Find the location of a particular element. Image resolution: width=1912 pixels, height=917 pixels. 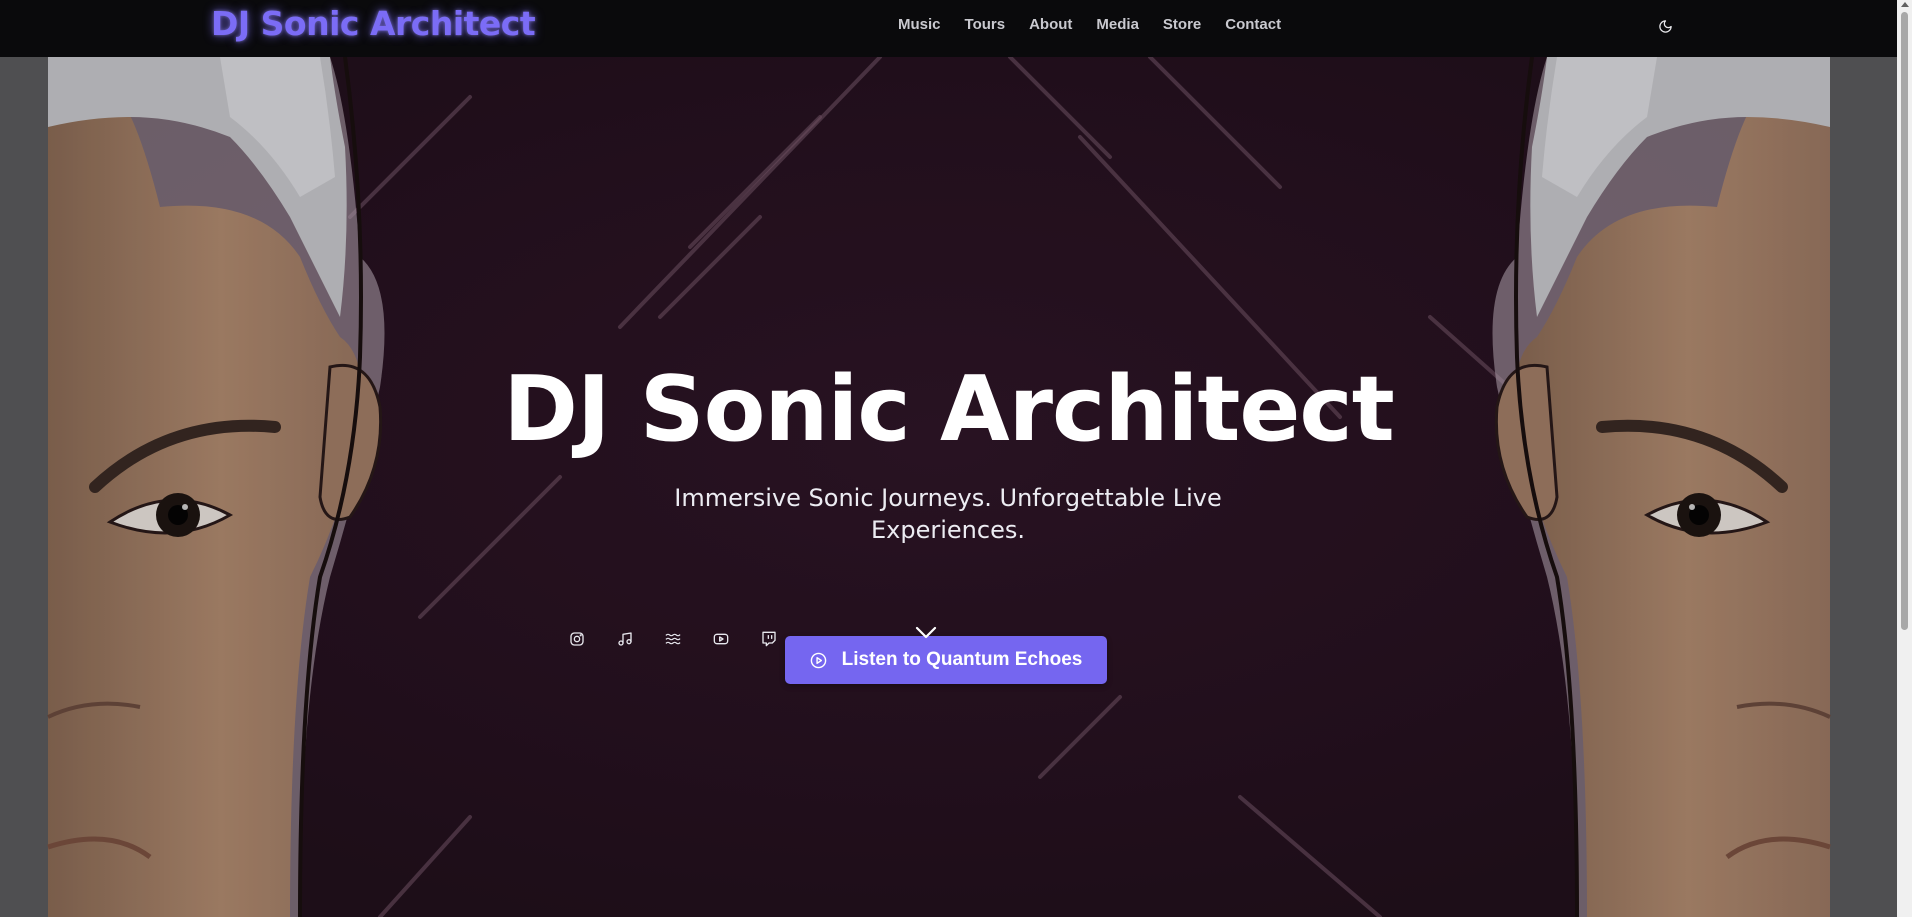

page-scrollbar is located at coordinates (1904, 458).